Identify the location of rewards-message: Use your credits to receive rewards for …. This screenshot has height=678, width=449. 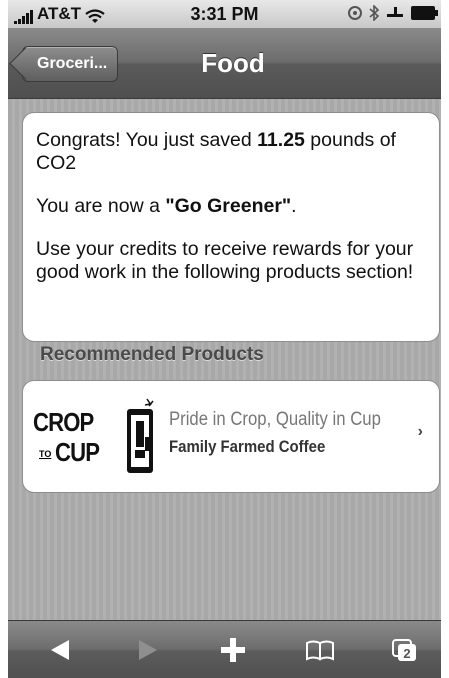
(225, 260).